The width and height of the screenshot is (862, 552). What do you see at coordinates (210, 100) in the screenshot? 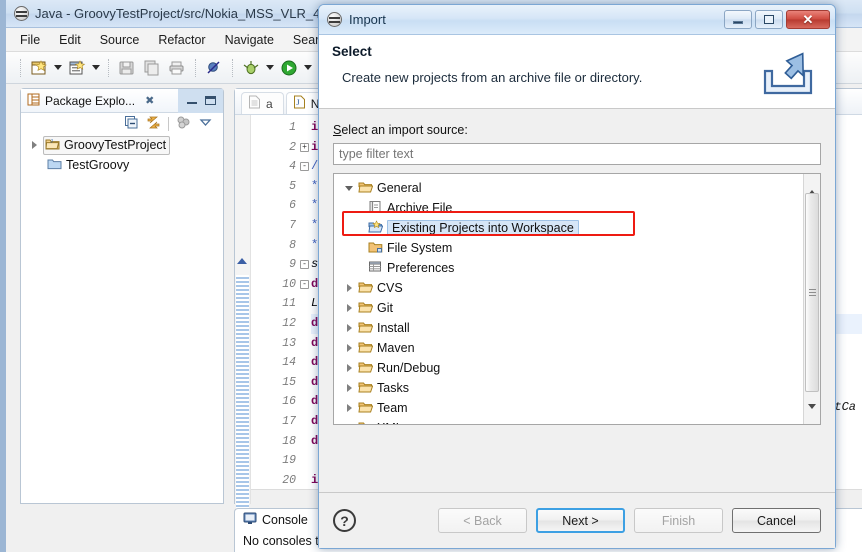
I see `maximize-icon` at bounding box center [210, 100].